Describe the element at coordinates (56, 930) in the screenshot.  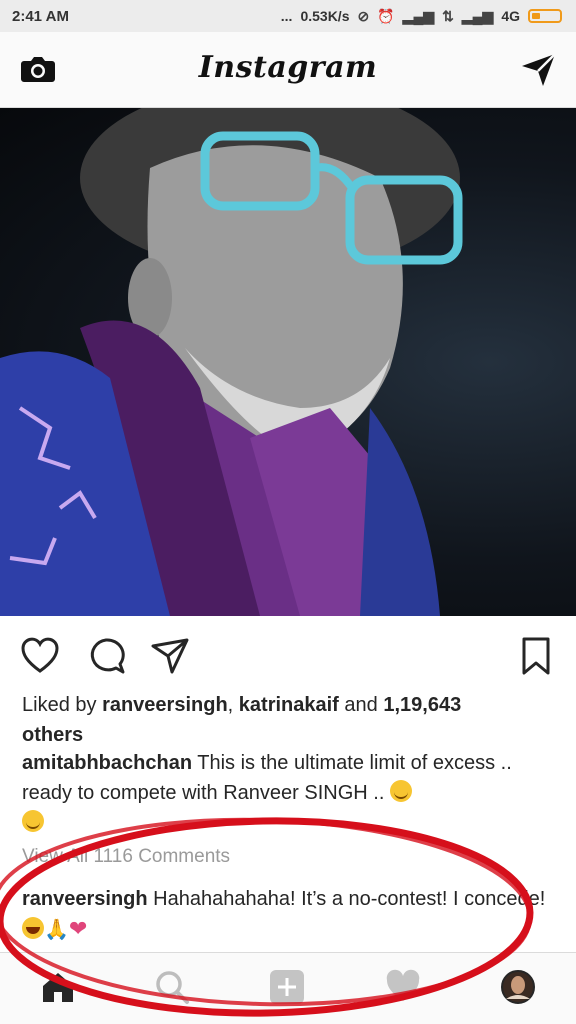
I see `folded-hands-emoji-icon: 🙏` at that location.